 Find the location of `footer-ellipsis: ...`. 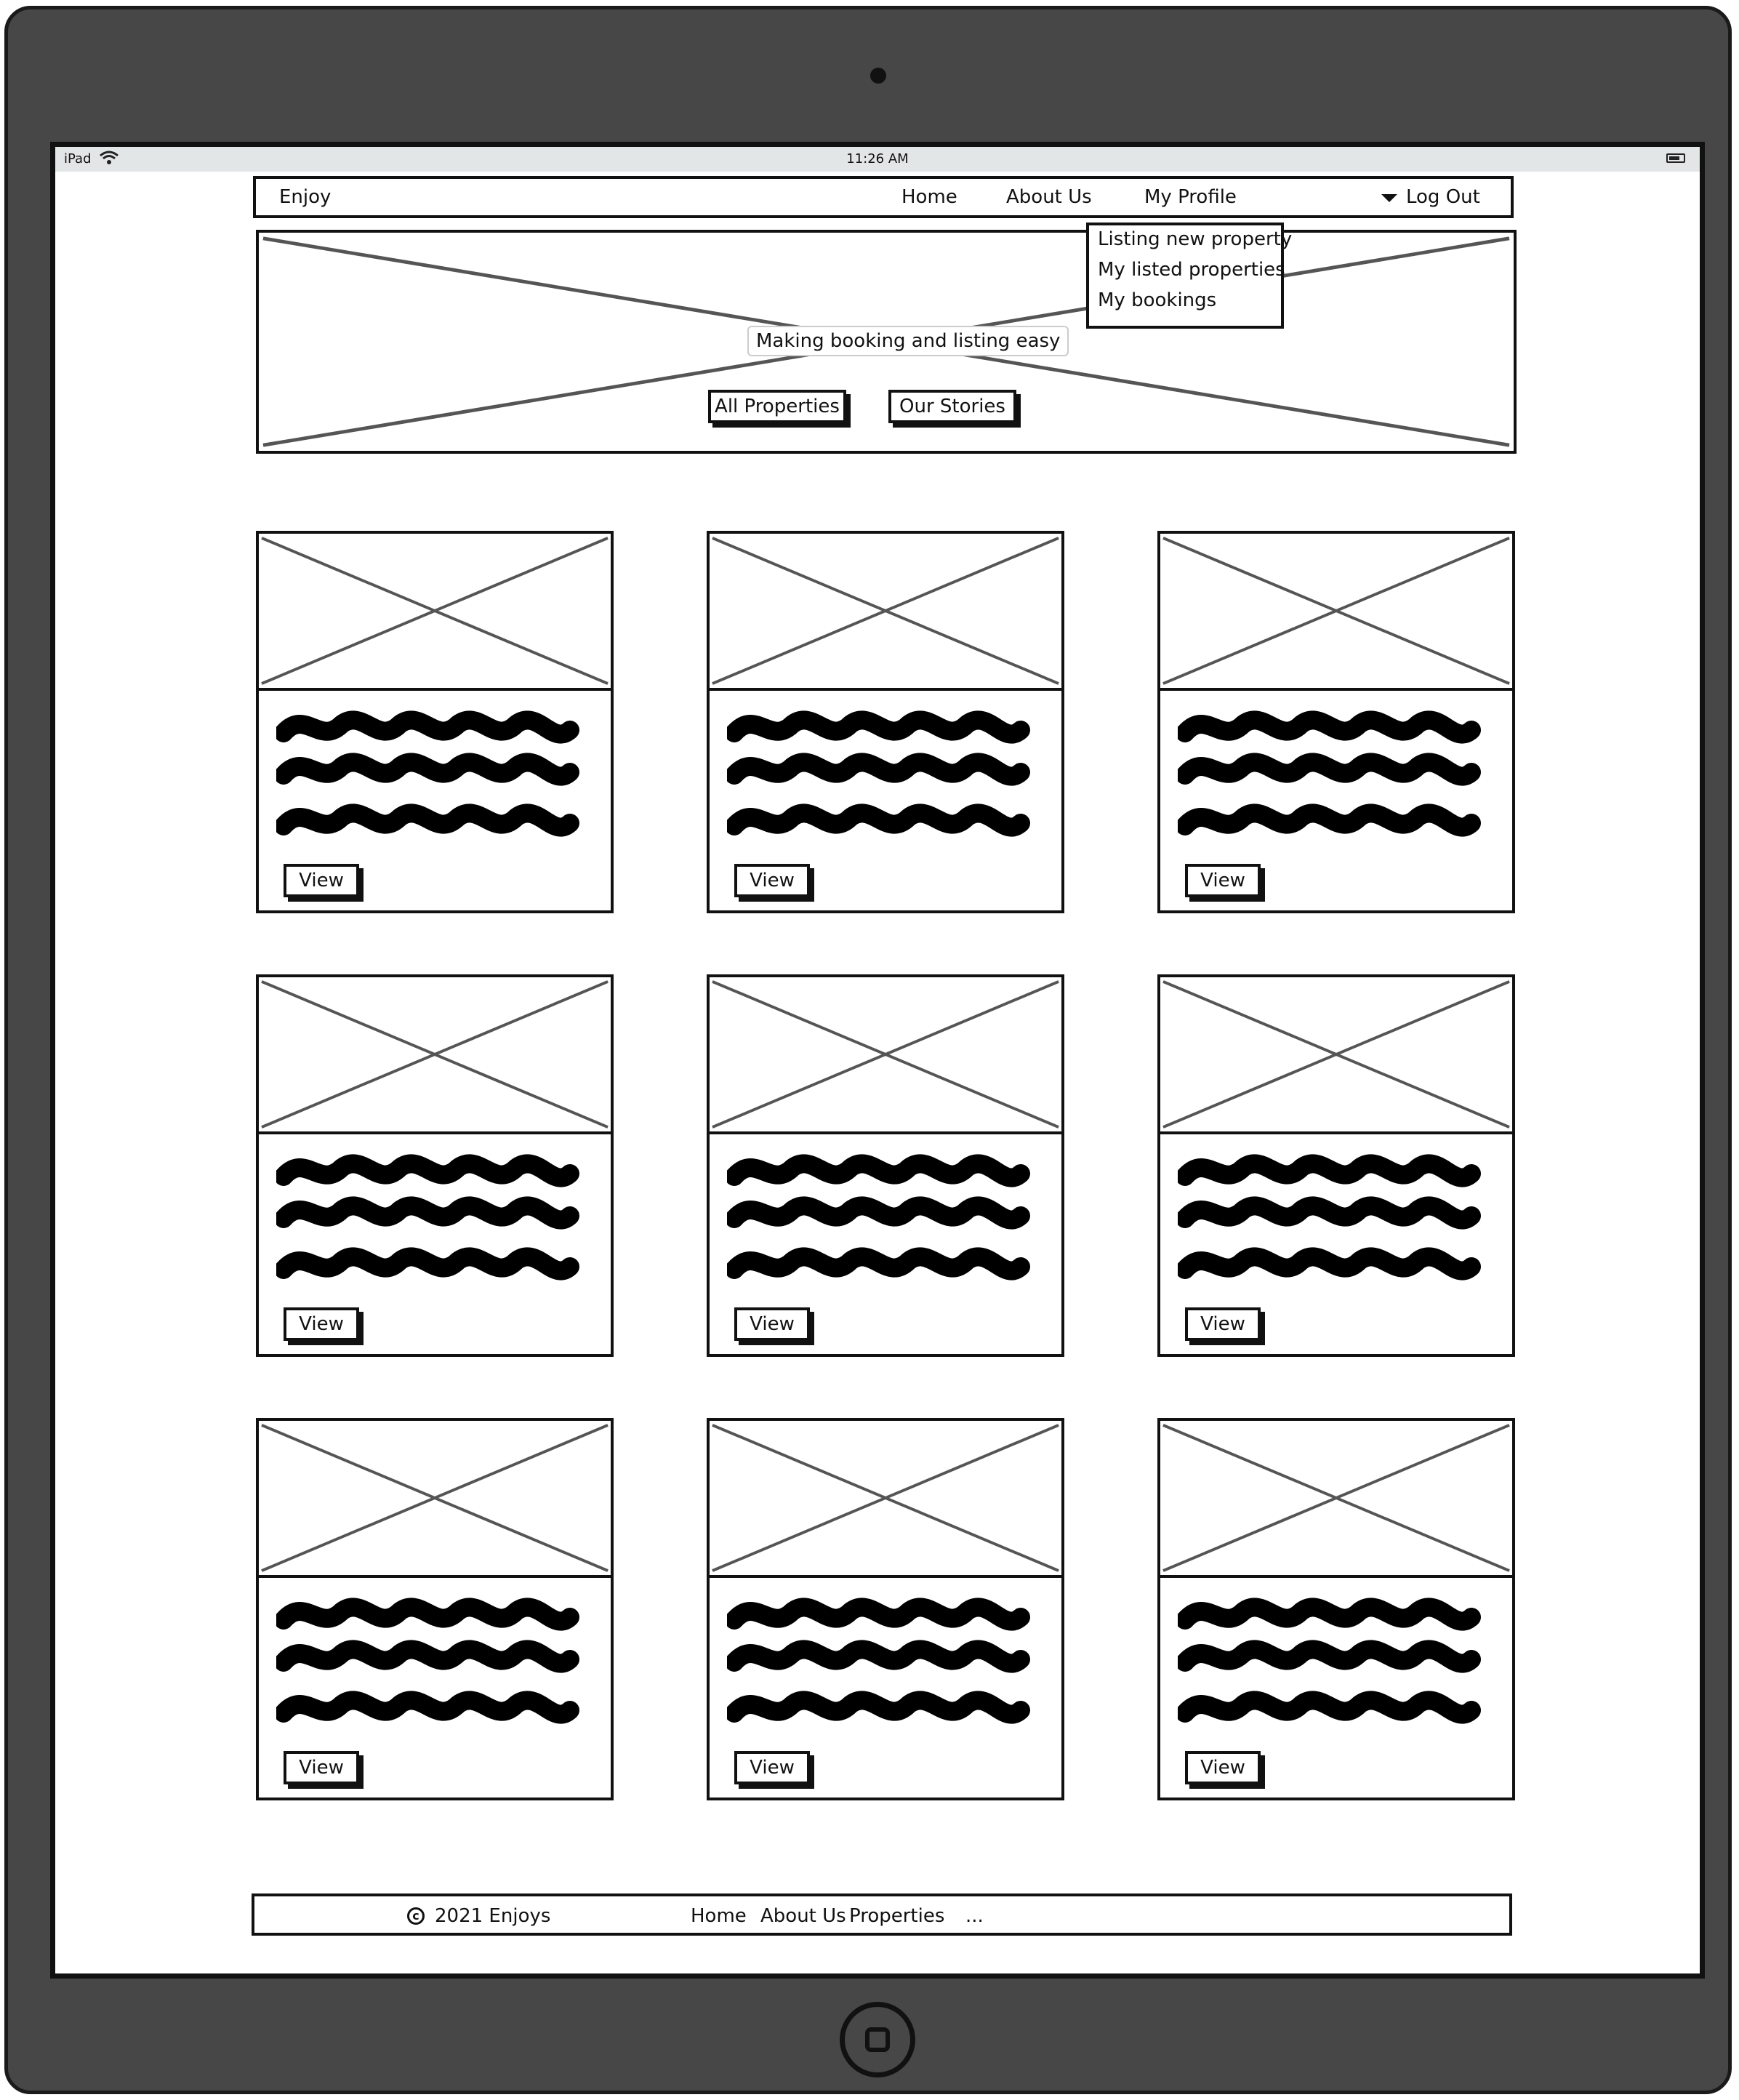

footer-ellipsis: ... is located at coordinates (974, 1916).